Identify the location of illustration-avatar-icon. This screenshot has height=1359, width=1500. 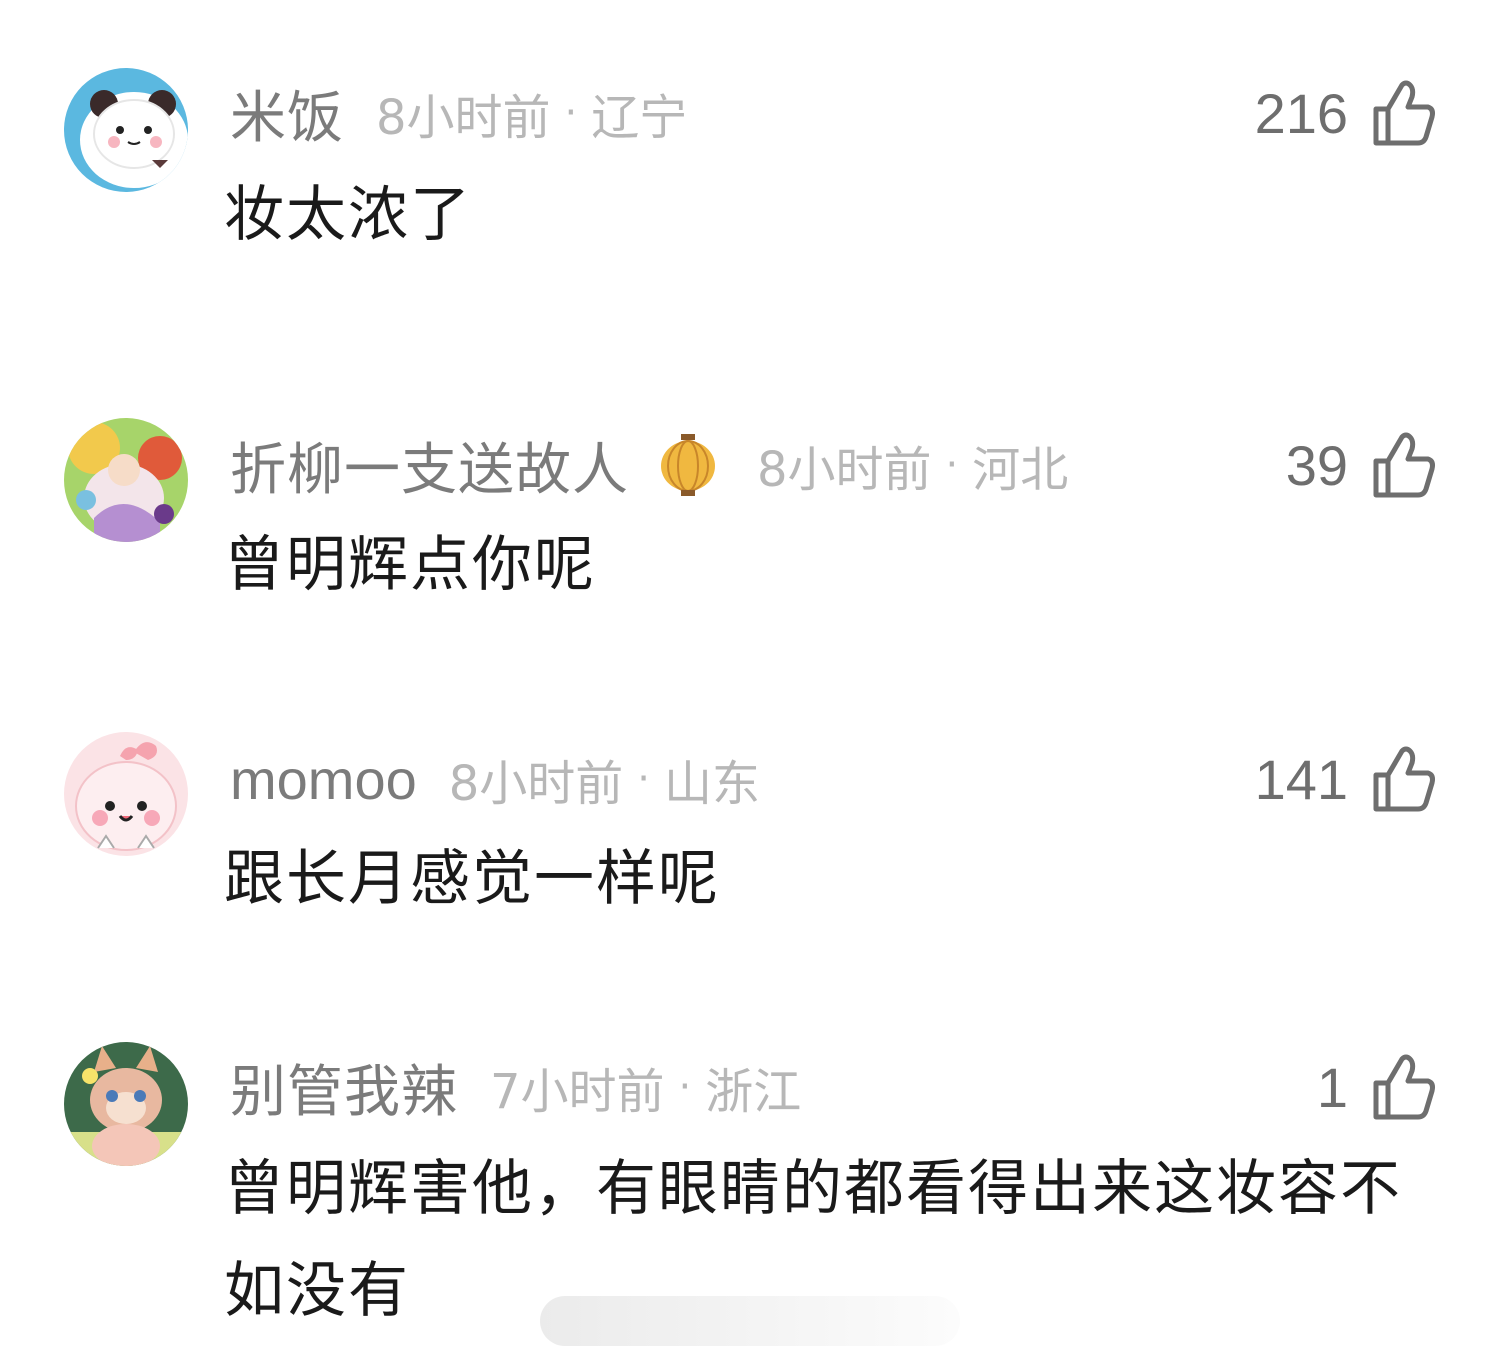
(126, 480).